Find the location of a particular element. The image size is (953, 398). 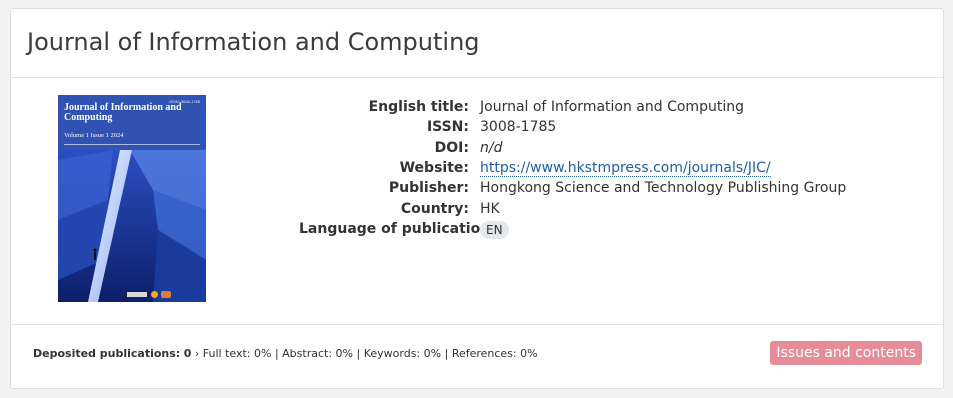

language-badge: EN is located at coordinates (494, 229).